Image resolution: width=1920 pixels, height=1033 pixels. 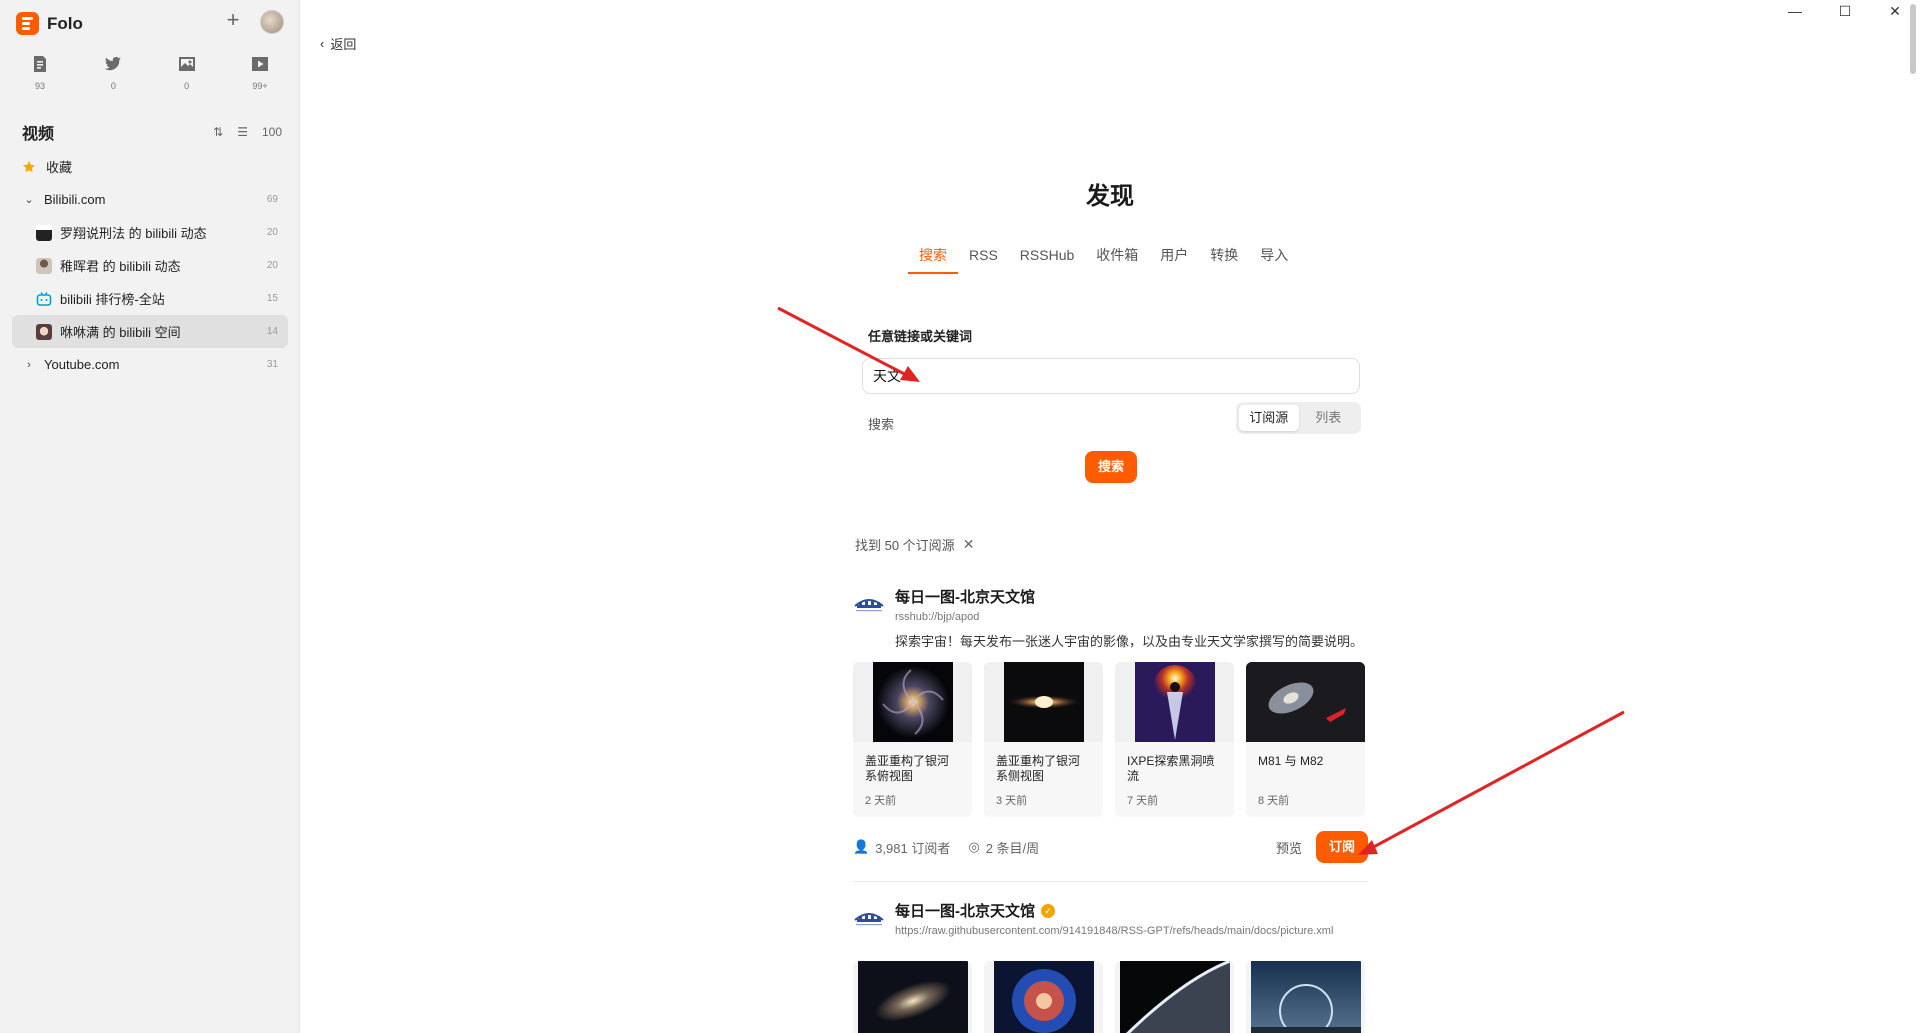 What do you see at coordinates (150, 265) in the screenshot?
I see `sidebar-item-zhihuijun: 稚晖君 的 bilibili 动态 20` at bounding box center [150, 265].